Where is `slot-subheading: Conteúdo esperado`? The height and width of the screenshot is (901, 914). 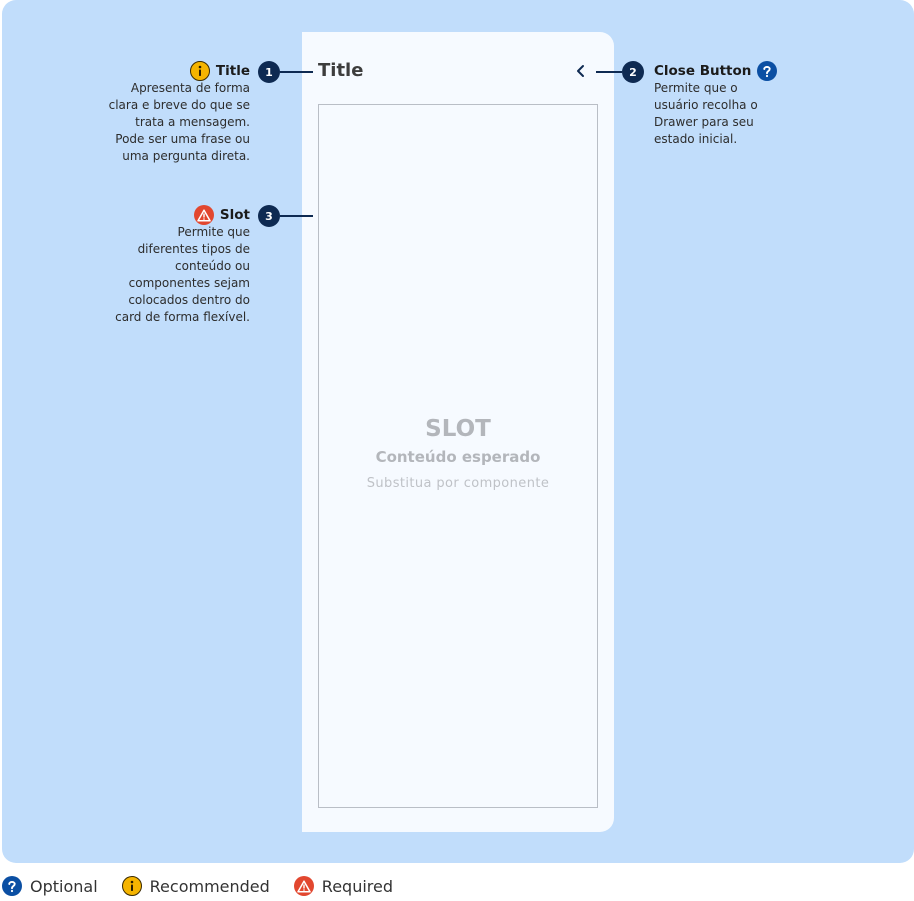
slot-subheading: Conteúdo esperado is located at coordinates (458, 457).